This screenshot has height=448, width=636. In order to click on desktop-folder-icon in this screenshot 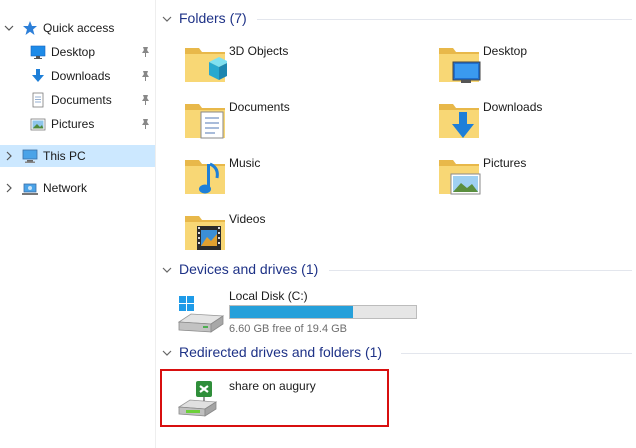, I will do `click(460, 65)`.